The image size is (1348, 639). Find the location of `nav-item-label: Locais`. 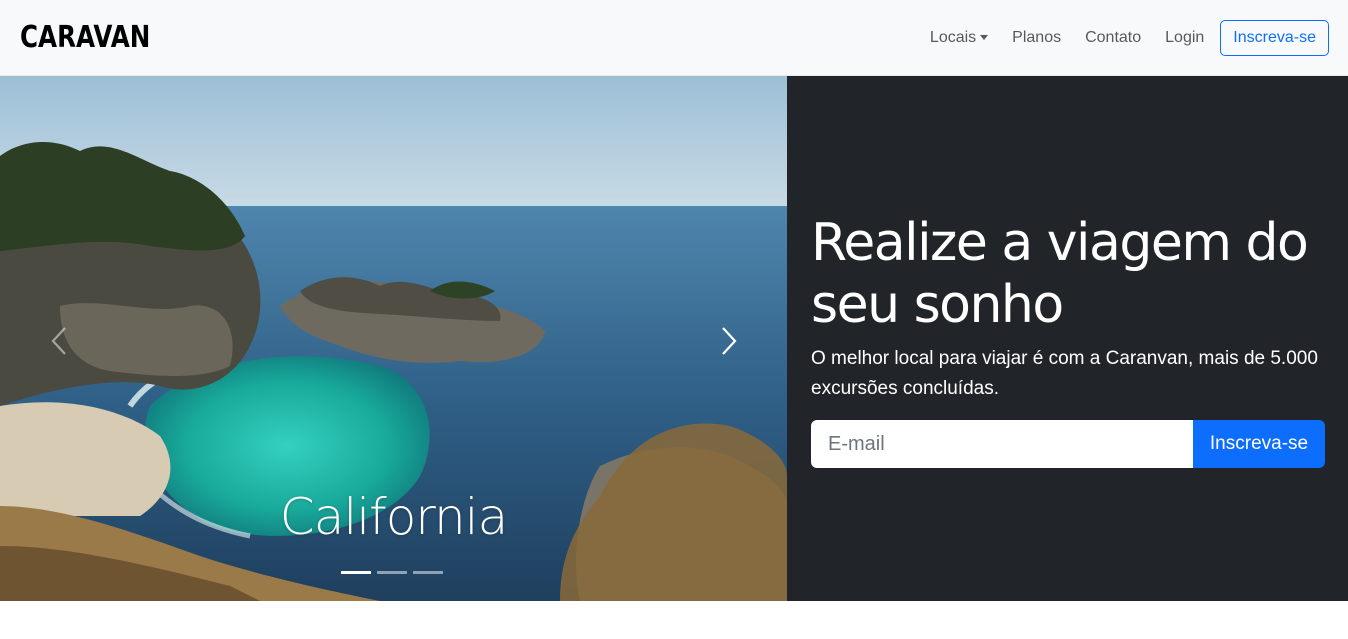

nav-item-label: Locais is located at coordinates (953, 37).